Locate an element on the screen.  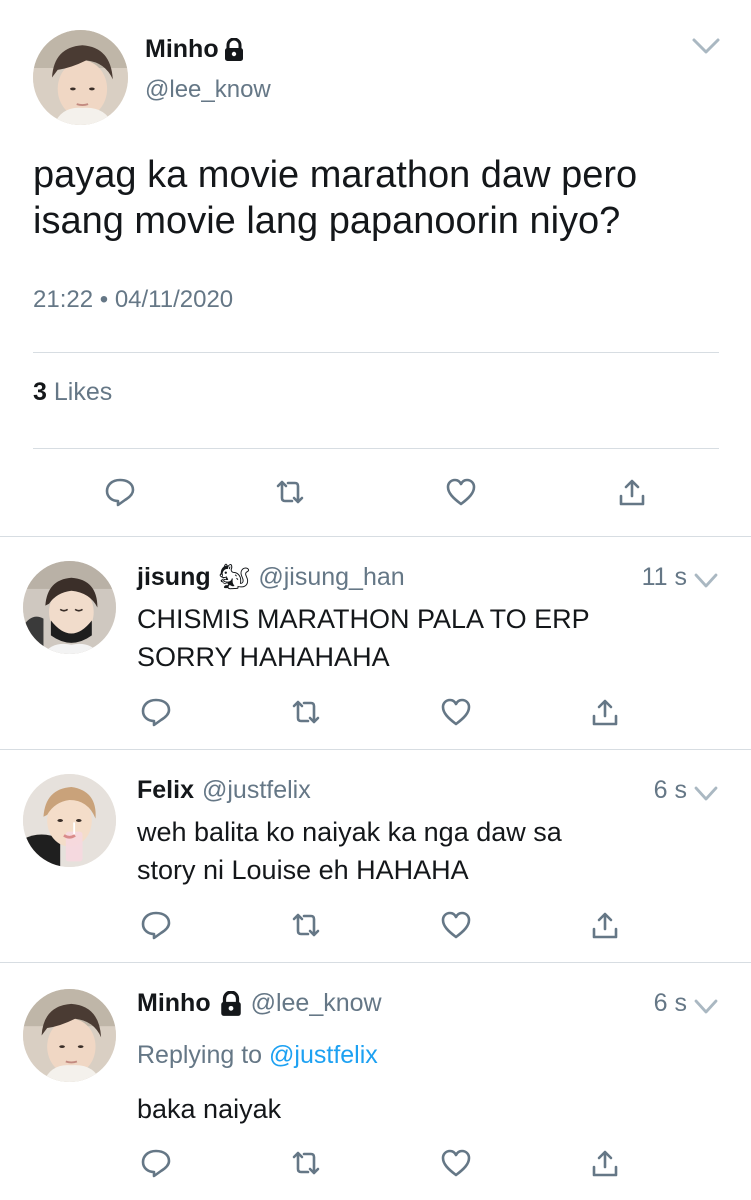
author-handle: @justfelix is located at coordinates (256, 790).